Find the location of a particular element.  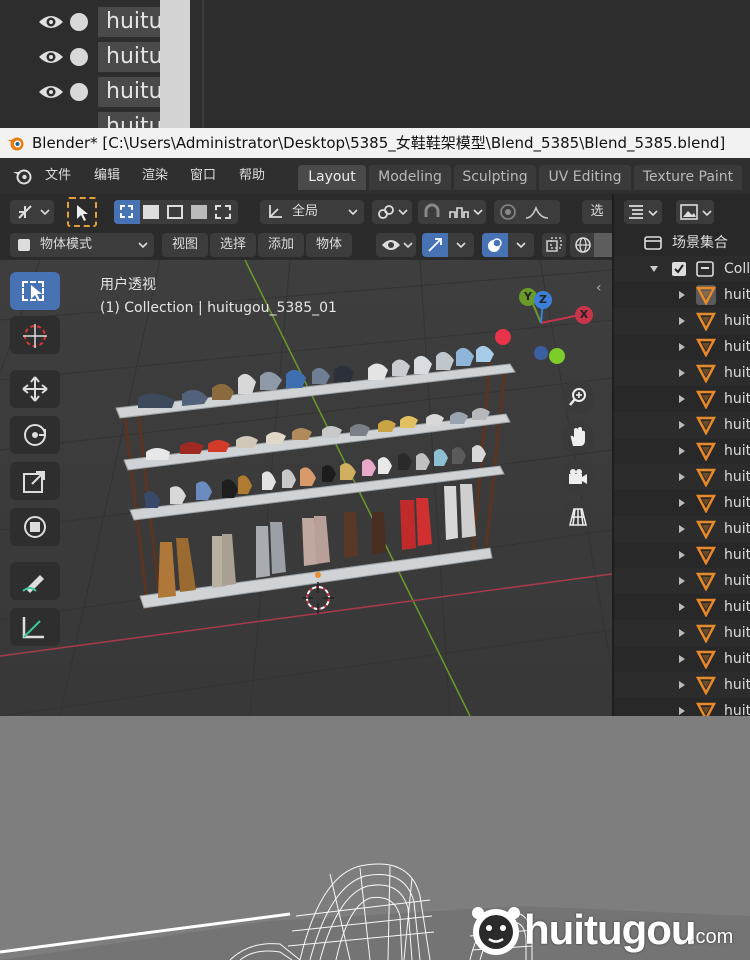

transform-tool-button is located at coordinates (35, 527).